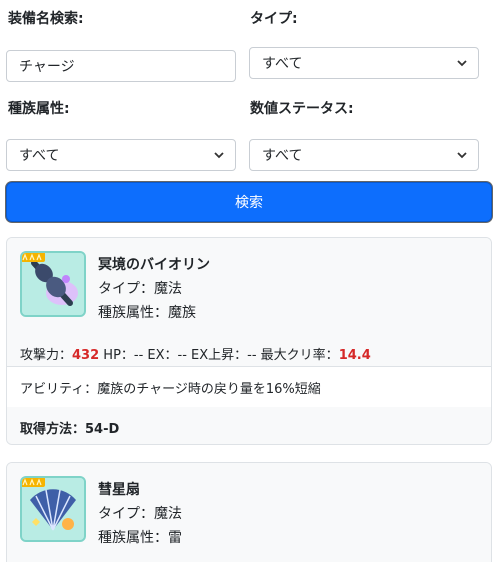  Describe the element at coordinates (70, 429) in the screenshot. I see `acquisition-text: 取得方法：54-D` at that location.